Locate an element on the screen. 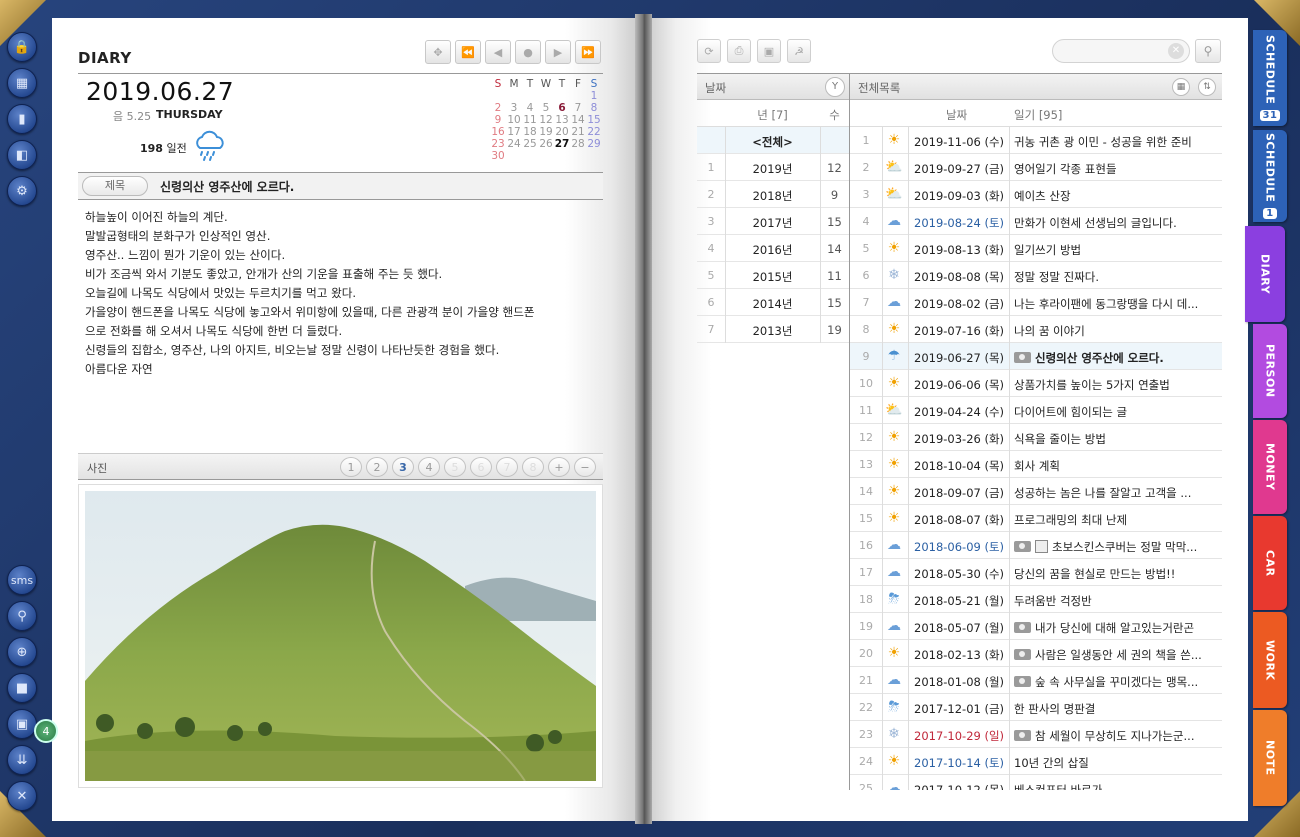 The width and height of the screenshot is (1300, 837). calendar-day: 12 is located at coordinates (546, 120).